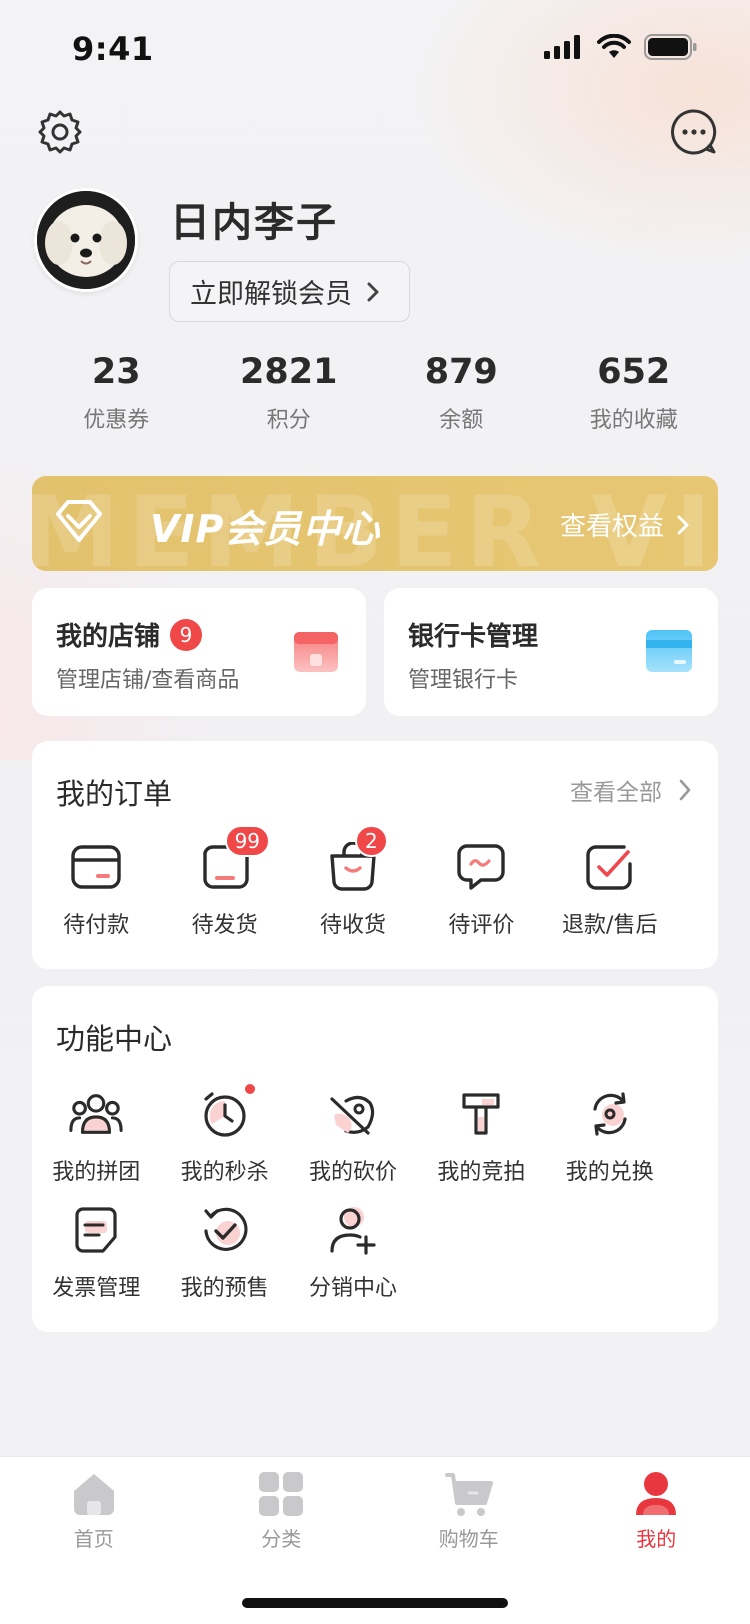  I want to click on func-bargain: 我的砍价, so click(353, 1136).